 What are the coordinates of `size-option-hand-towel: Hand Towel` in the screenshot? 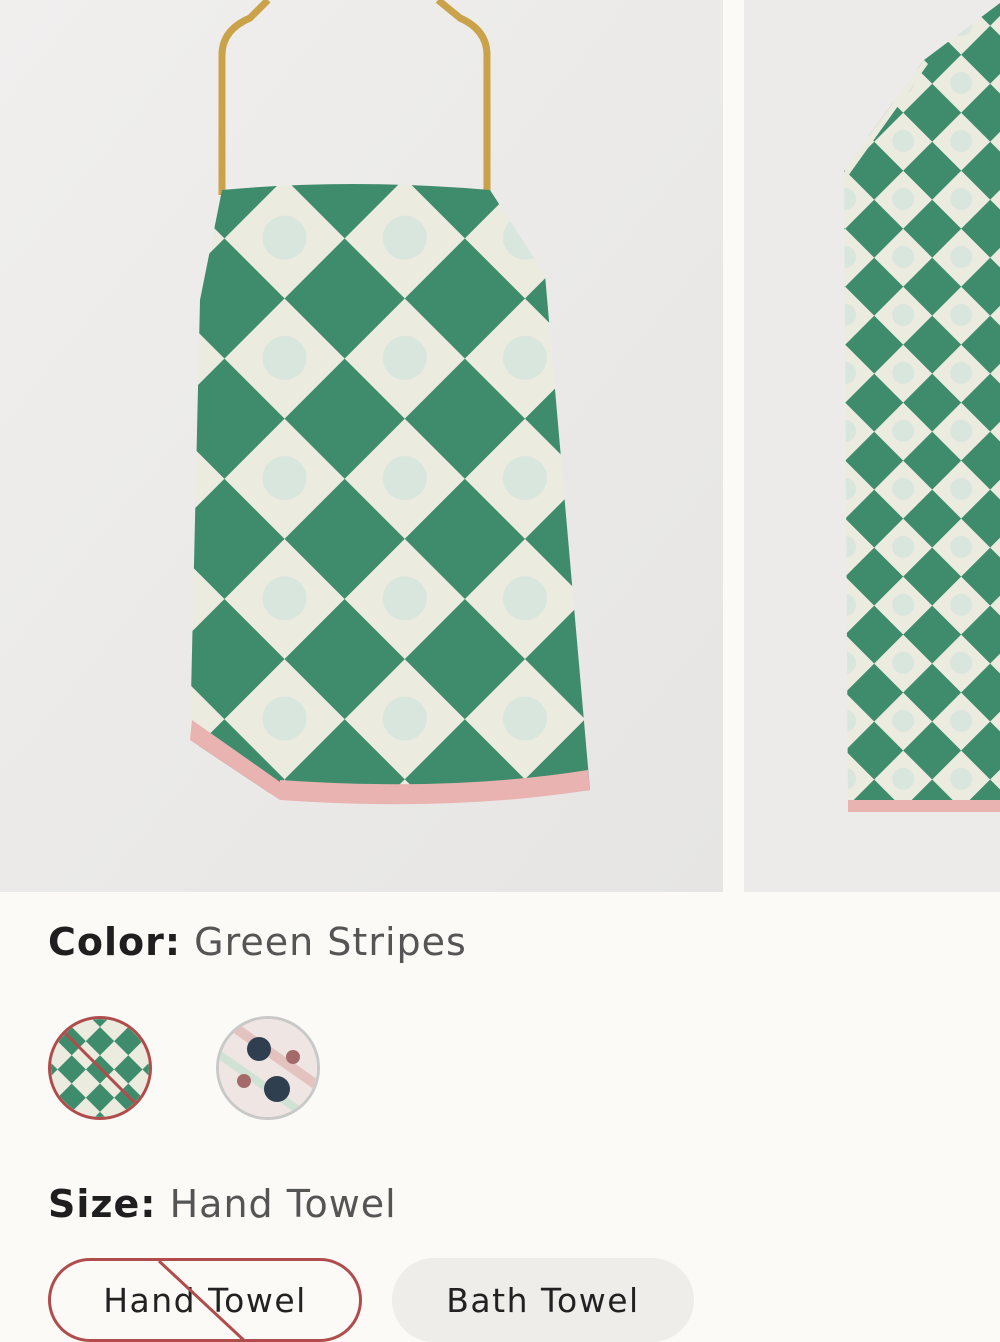 It's located at (205, 1300).